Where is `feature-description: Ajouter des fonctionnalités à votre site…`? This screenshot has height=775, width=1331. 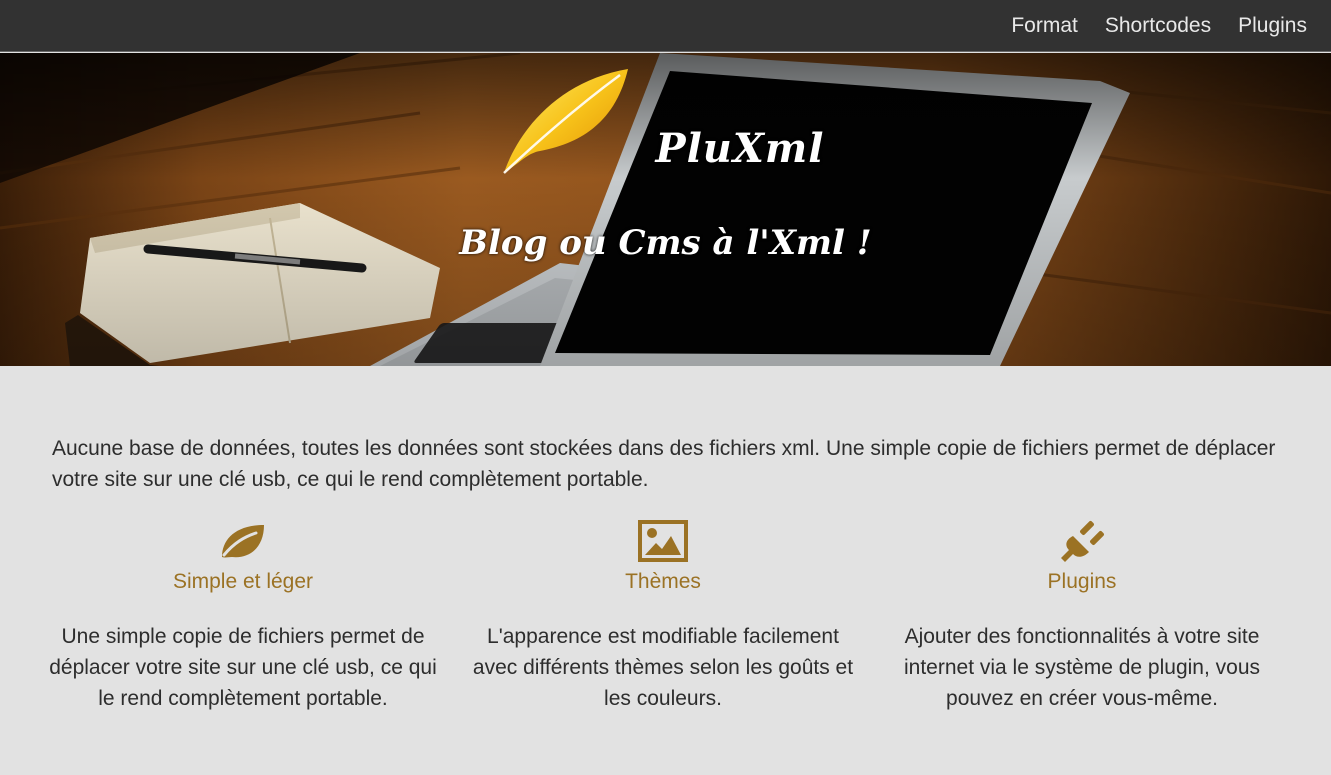
feature-description: Ajouter des fonctionnalités à votre site… is located at coordinates (1082, 667).